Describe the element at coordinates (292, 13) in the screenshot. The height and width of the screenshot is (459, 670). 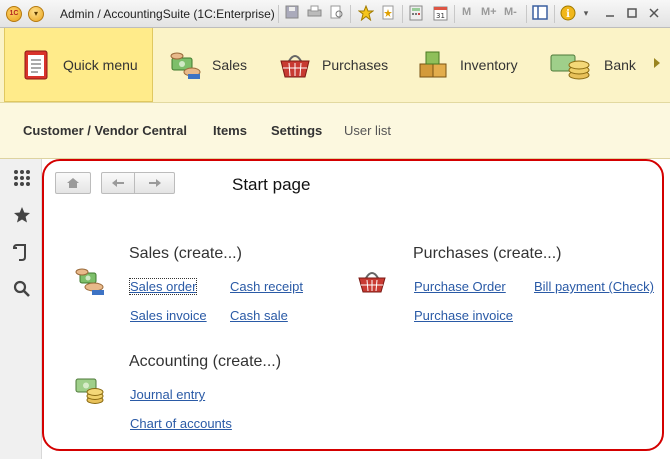
I see `save-icon` at that location.